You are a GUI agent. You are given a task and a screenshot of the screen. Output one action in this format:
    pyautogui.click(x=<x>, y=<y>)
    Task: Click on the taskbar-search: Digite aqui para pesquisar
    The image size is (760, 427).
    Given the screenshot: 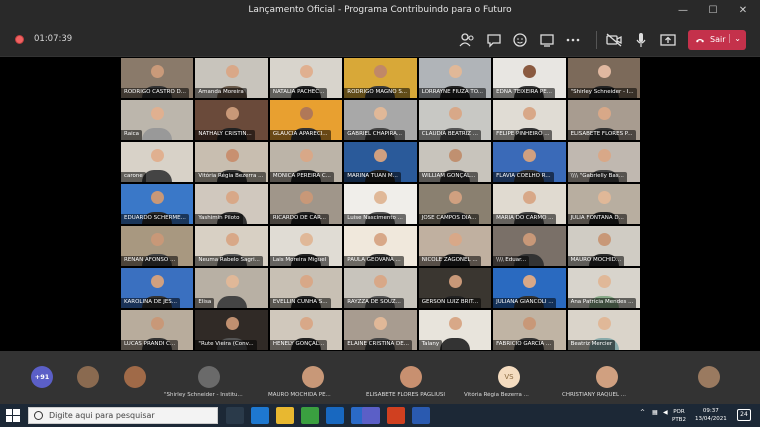 What is the action you would take?
    pyautogui.click(x=123, y=415)
    